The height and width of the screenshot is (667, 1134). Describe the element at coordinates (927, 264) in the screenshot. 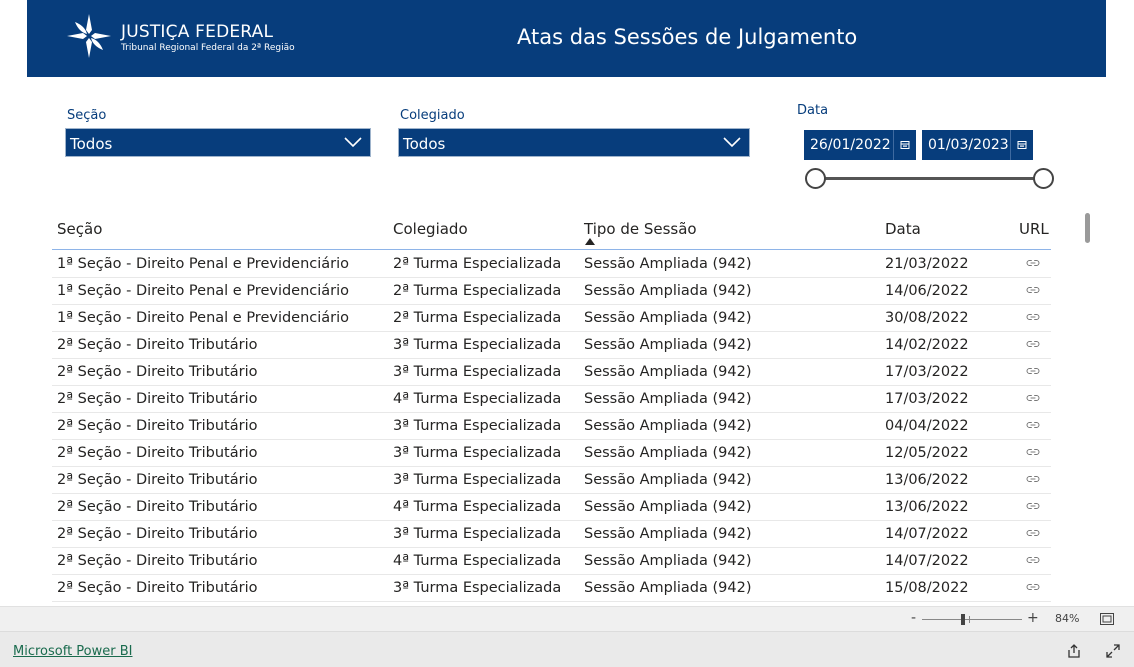

I see `cell-data: 21/03/2022` at that location.